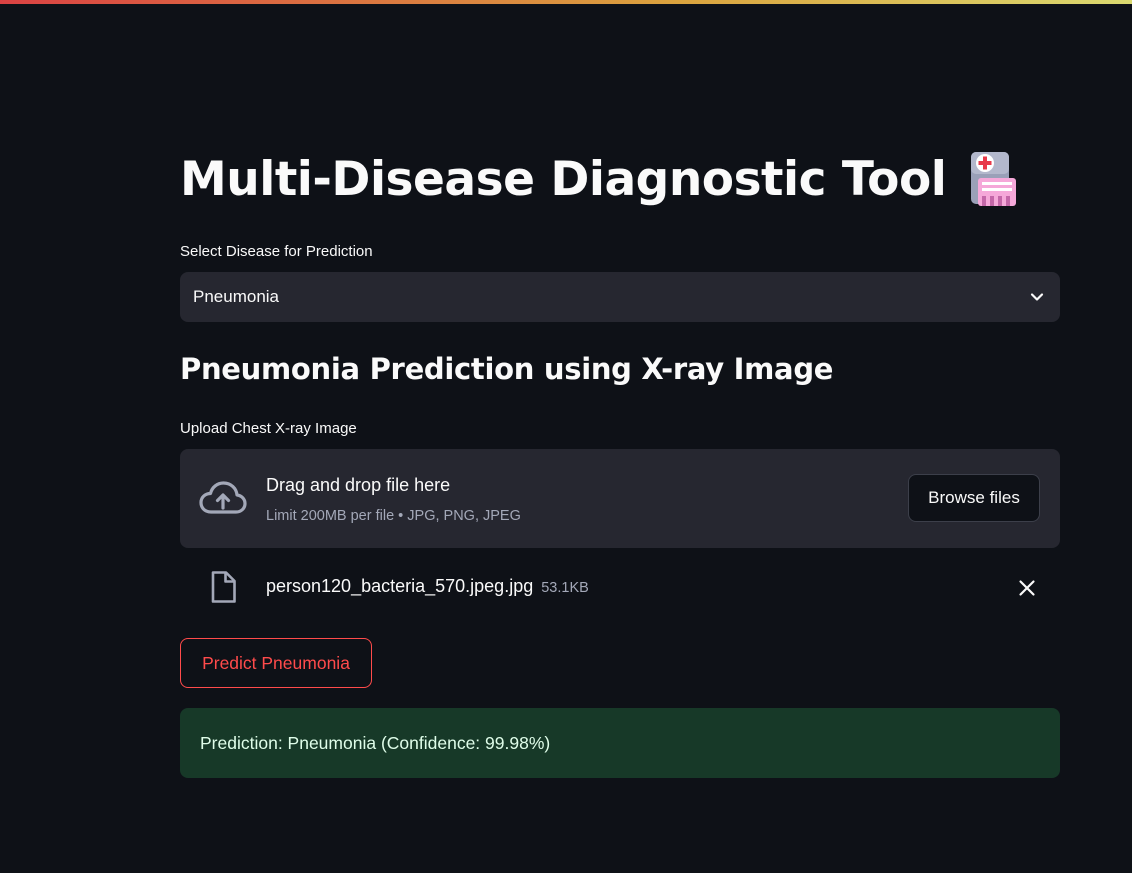  What do you see at coordinates (1037, 297) in the screenshot?
I see `chevron-down-icon` at bounding box center [1037, 297].